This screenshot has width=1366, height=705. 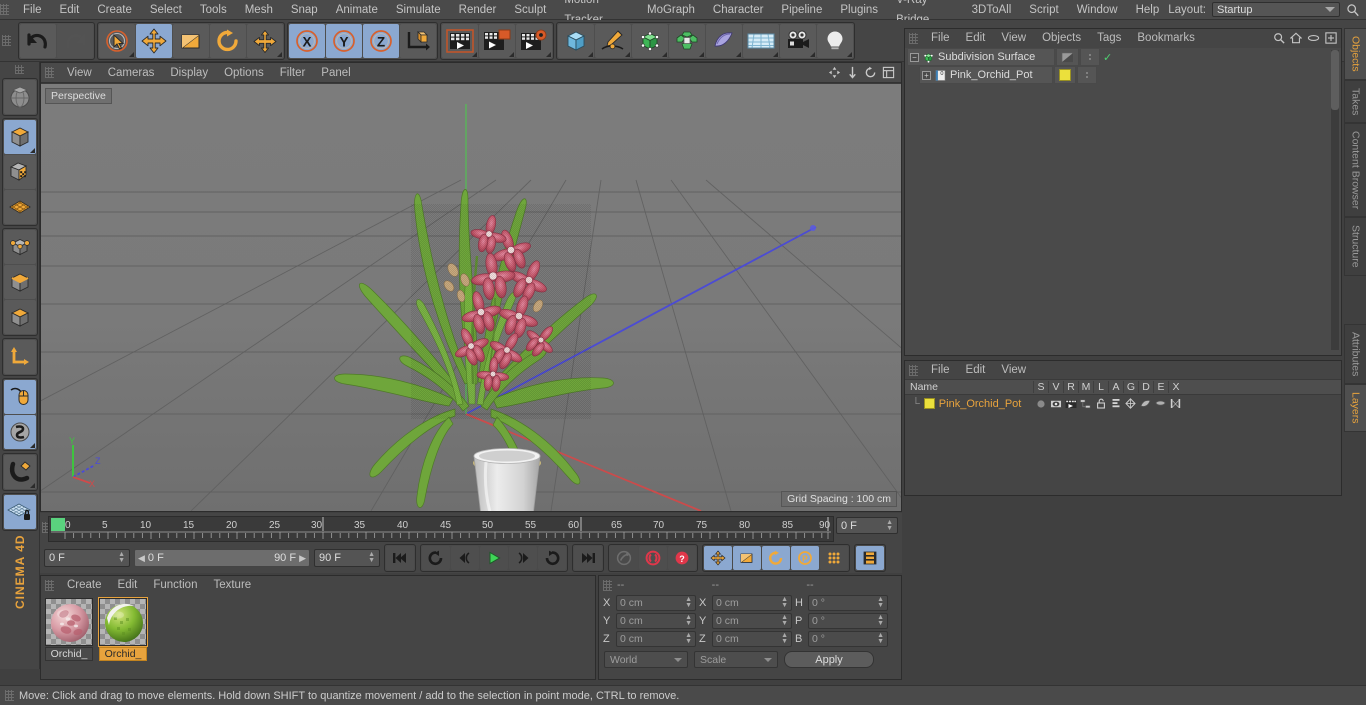 What do you see at coordinates (1115, 387) in the screenshot?
I see `layer-col-a: A` at bounding box center [1115, 387].